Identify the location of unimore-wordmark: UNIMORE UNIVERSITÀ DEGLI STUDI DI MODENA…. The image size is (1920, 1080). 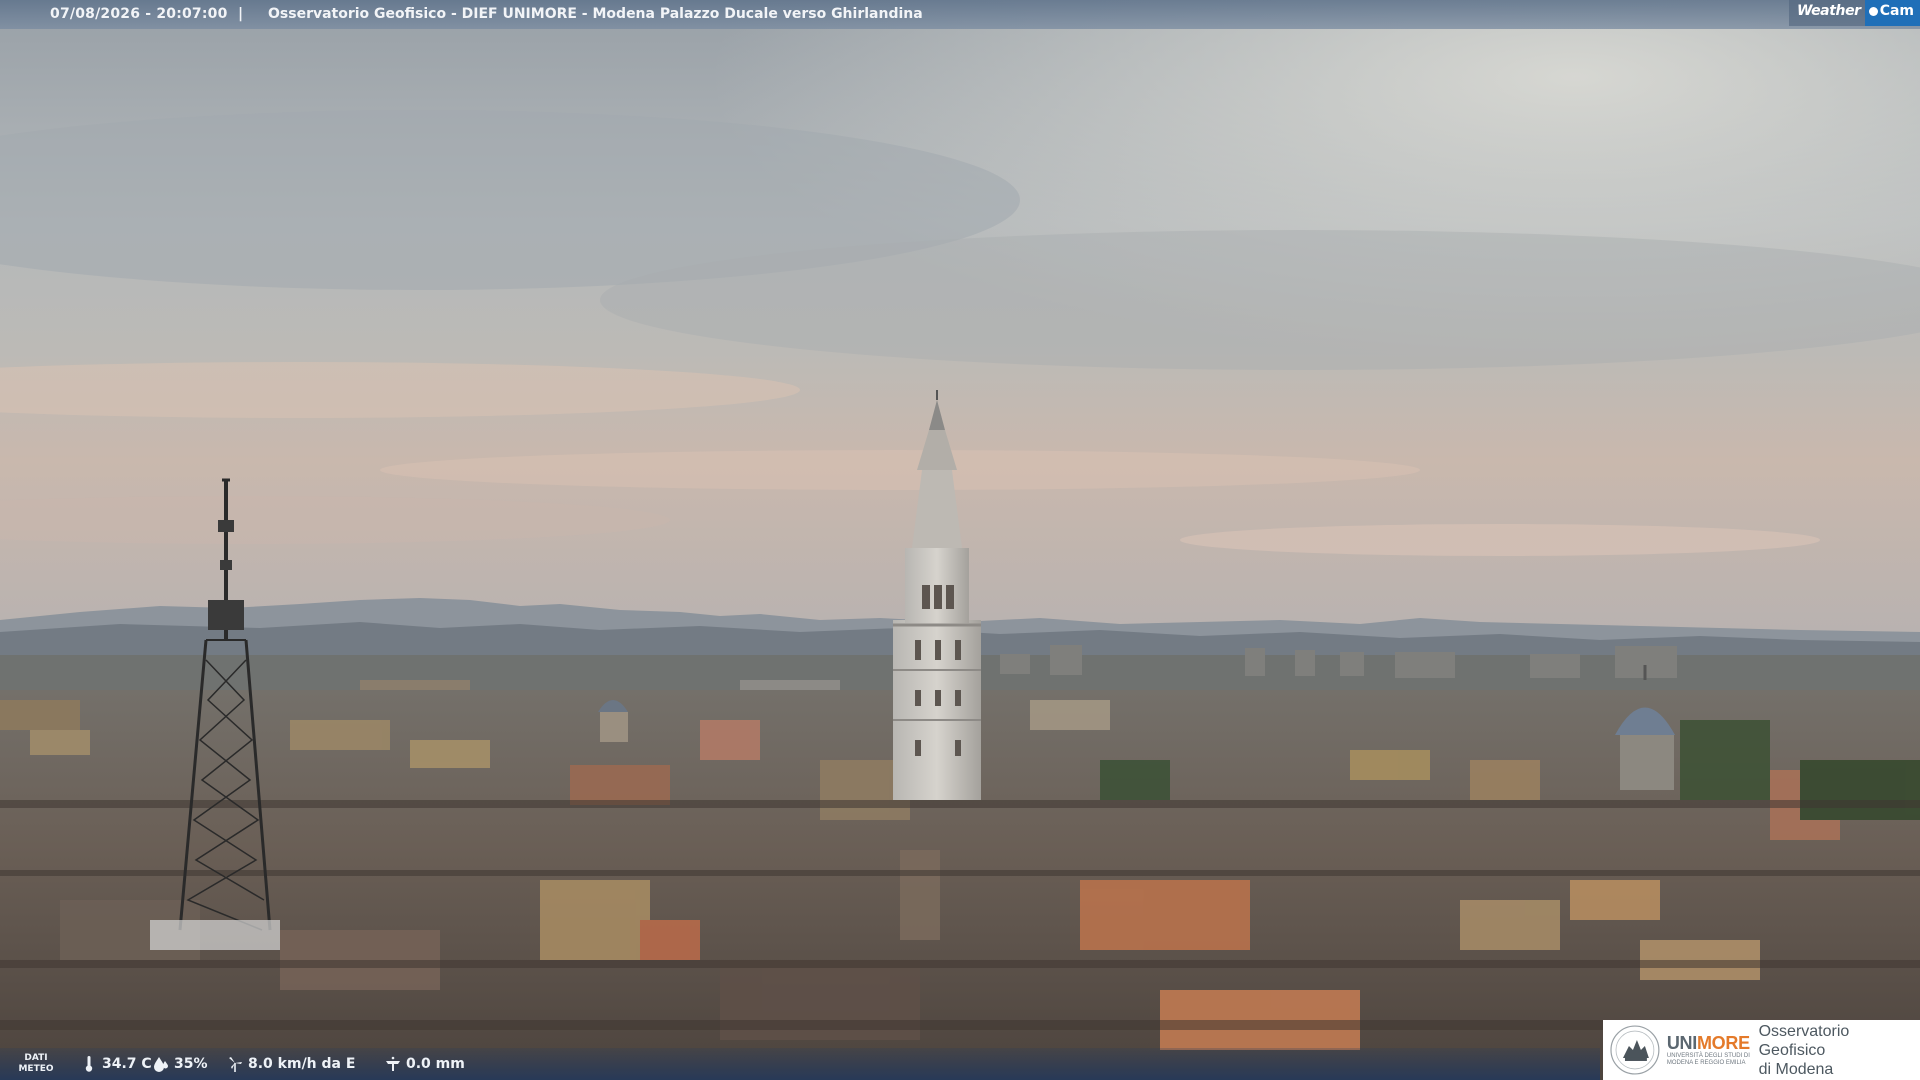
(1711, 1050).